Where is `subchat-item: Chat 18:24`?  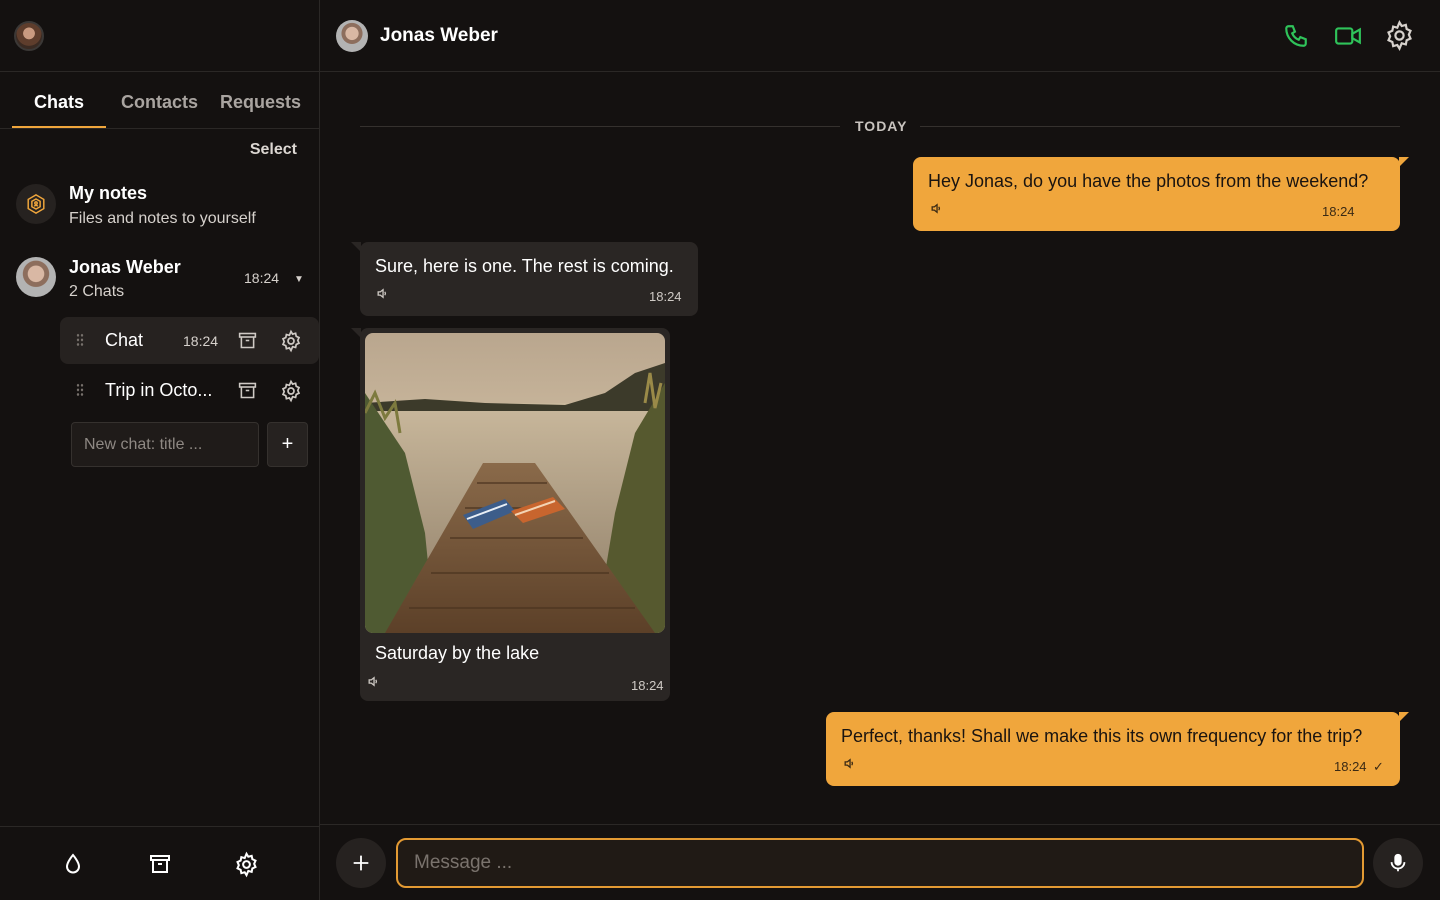 subchat-item: Chat 18:24 is located at coordinates (189, 340).